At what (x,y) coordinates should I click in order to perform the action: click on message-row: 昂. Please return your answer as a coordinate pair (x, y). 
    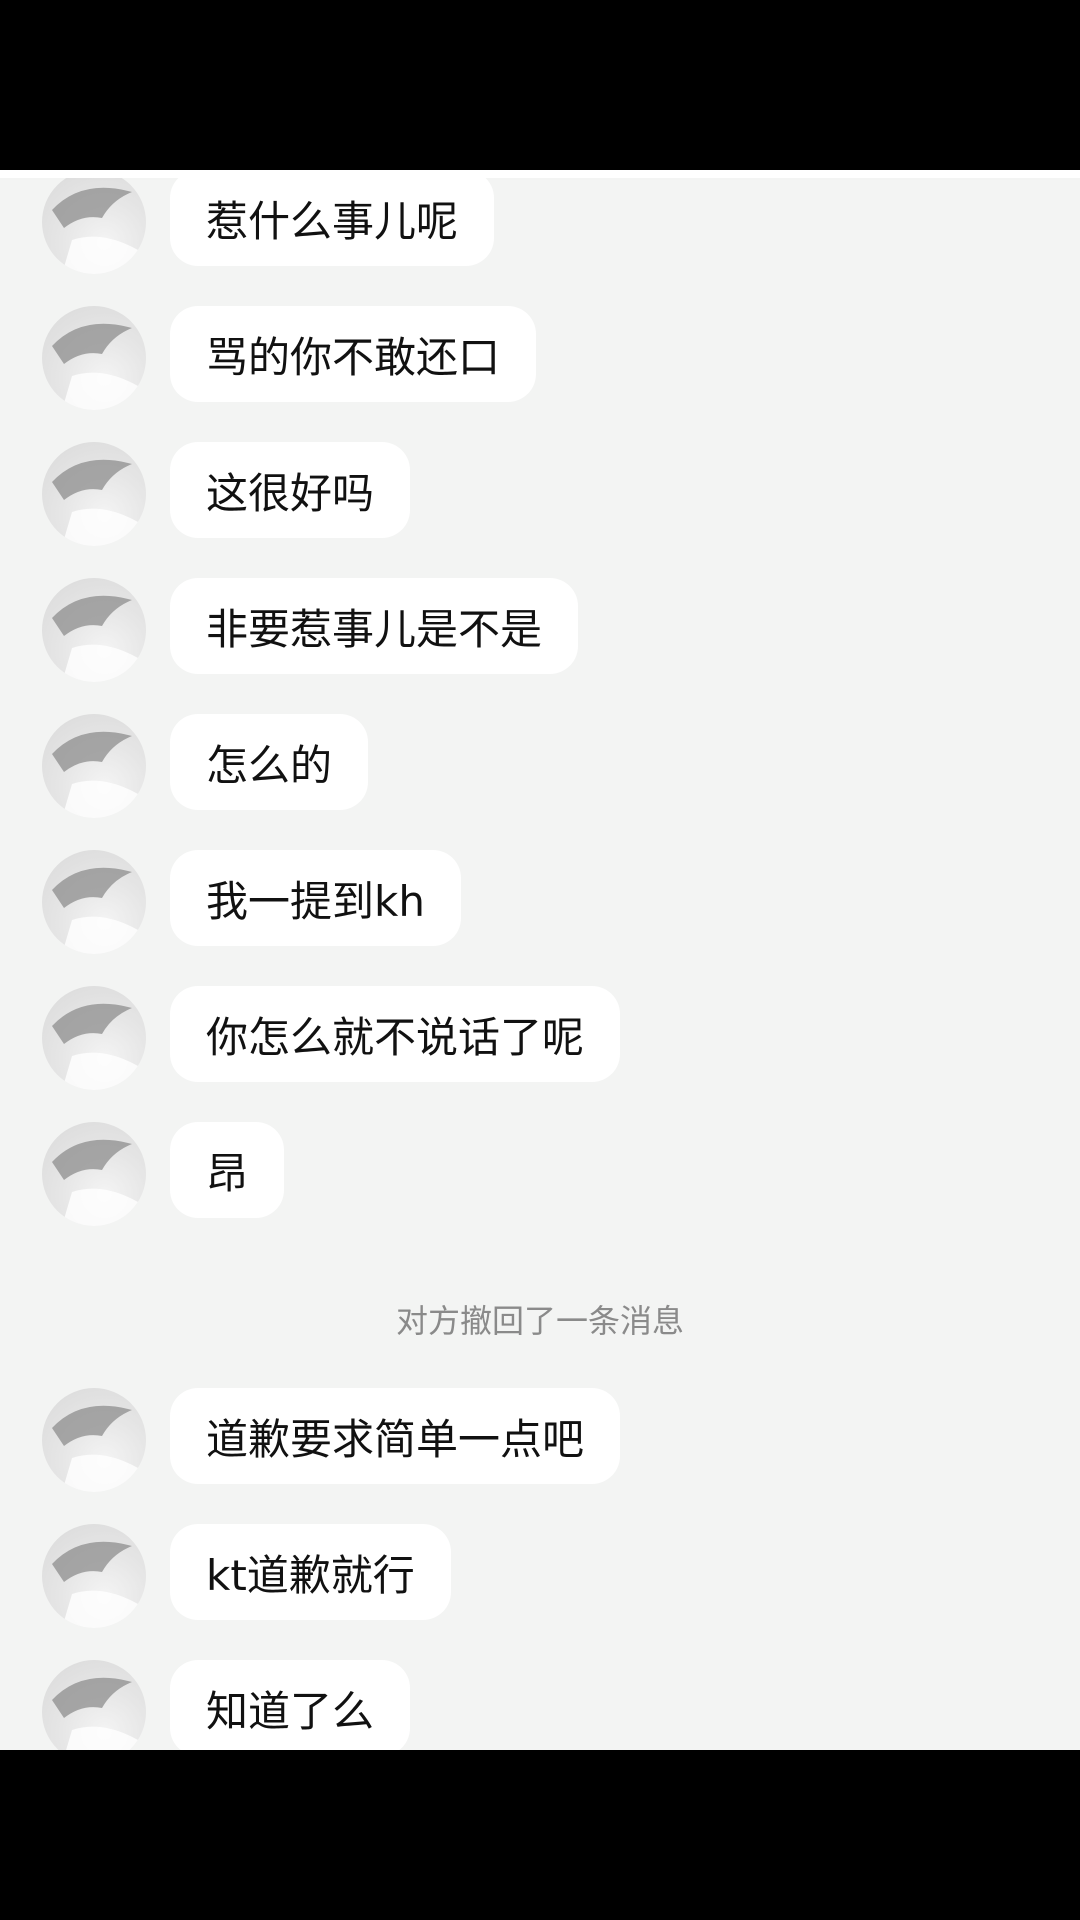
    Looking at the image, I should click on (540, 1174).